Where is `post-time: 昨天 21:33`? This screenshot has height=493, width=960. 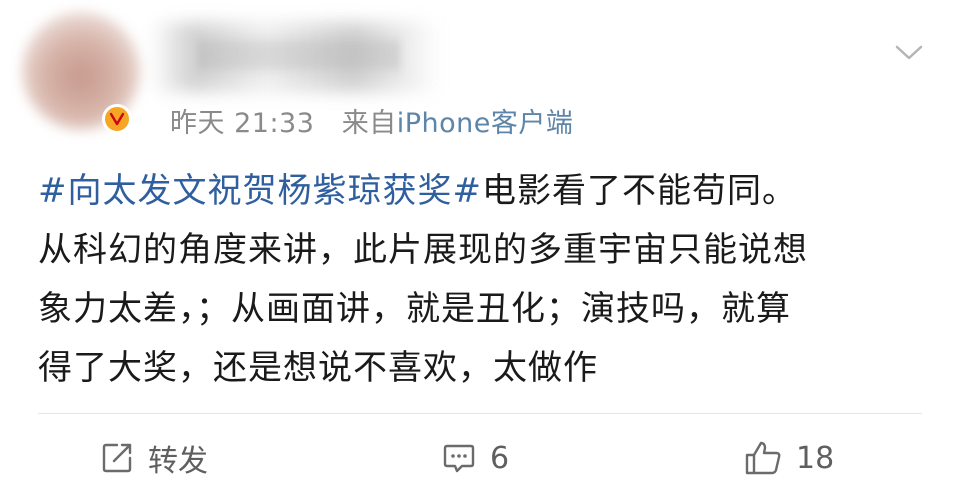
post-time: 昨天 21:33 is located at coordinates (242, 123).